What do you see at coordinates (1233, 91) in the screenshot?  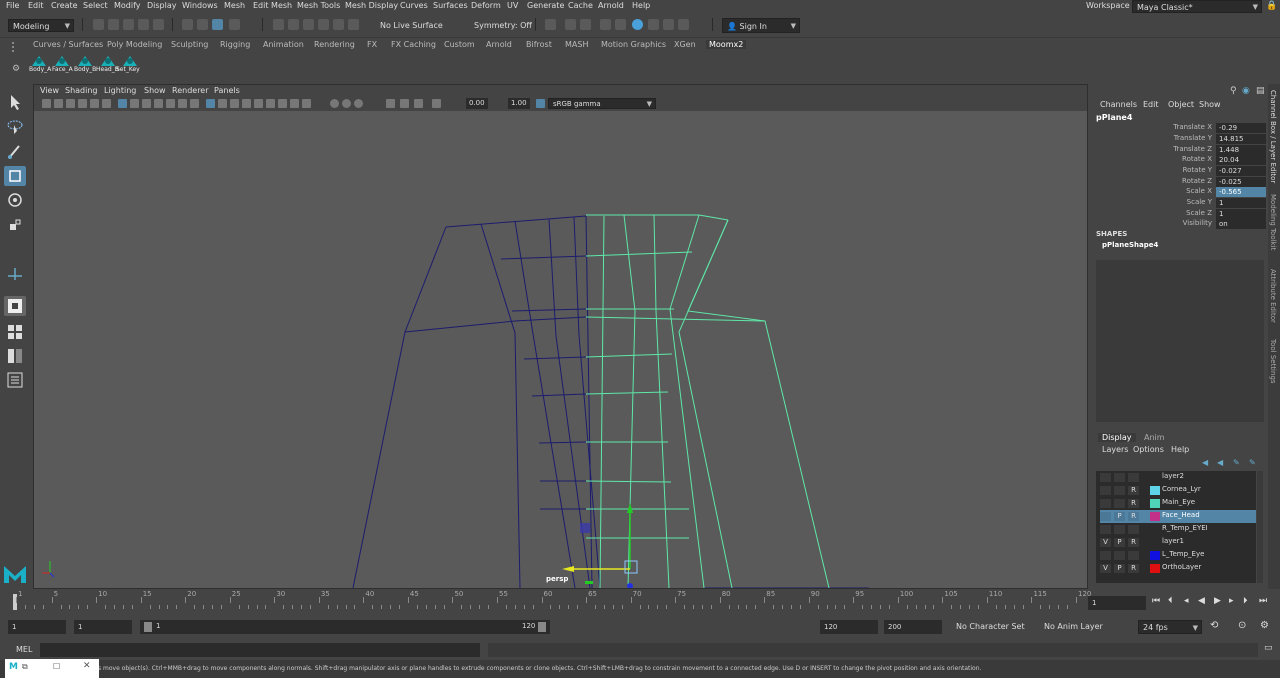 I see `channel-box-icon: ⚲` at bounding box center [1233, 91].